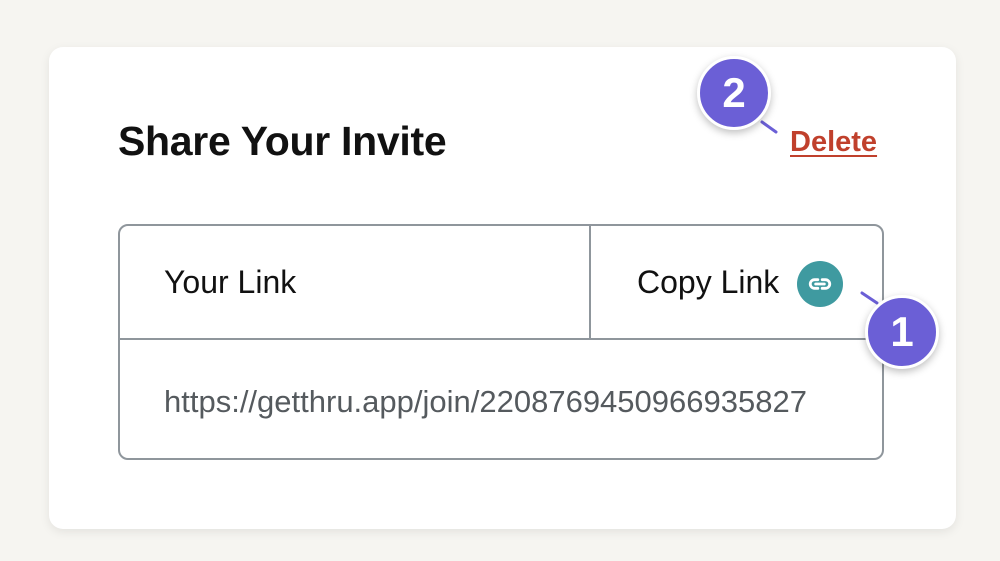 Image resolution: width=1000 pixels, height=561 pixels. Describe the element at coordinates (230, 282) in the screenshot. I see `your-link-label: Your Link` at that location.